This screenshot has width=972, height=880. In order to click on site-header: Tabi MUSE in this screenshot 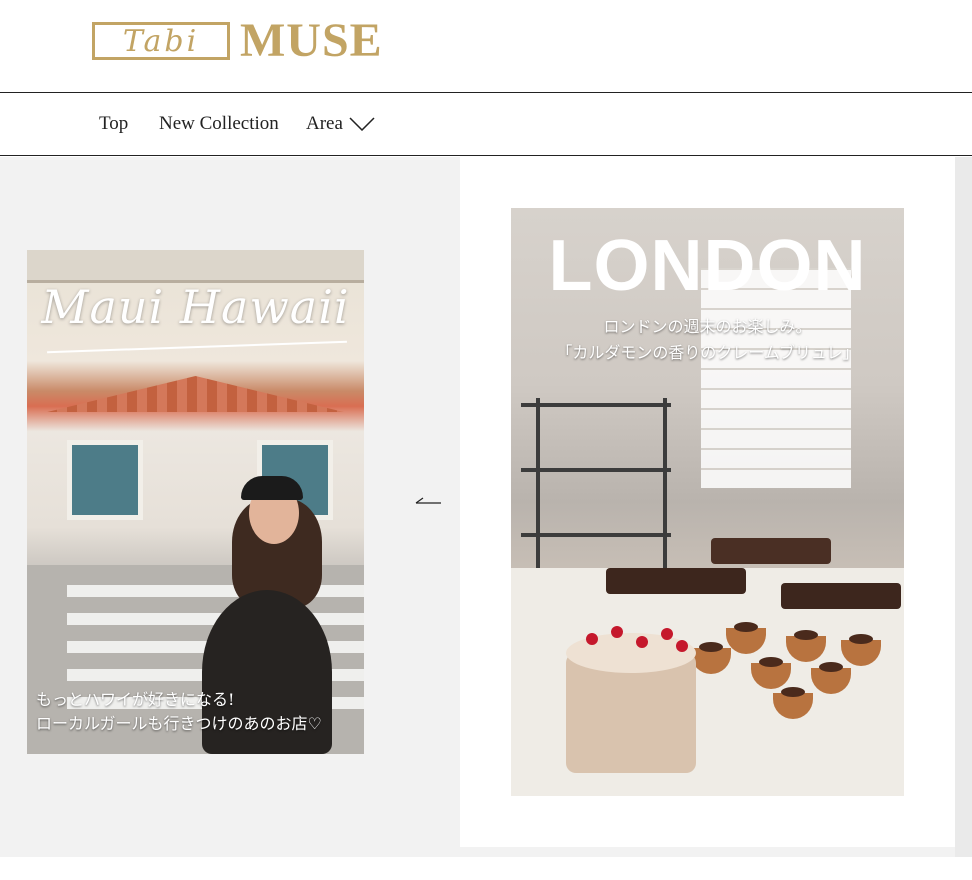, I will do `click(486, 46)`.